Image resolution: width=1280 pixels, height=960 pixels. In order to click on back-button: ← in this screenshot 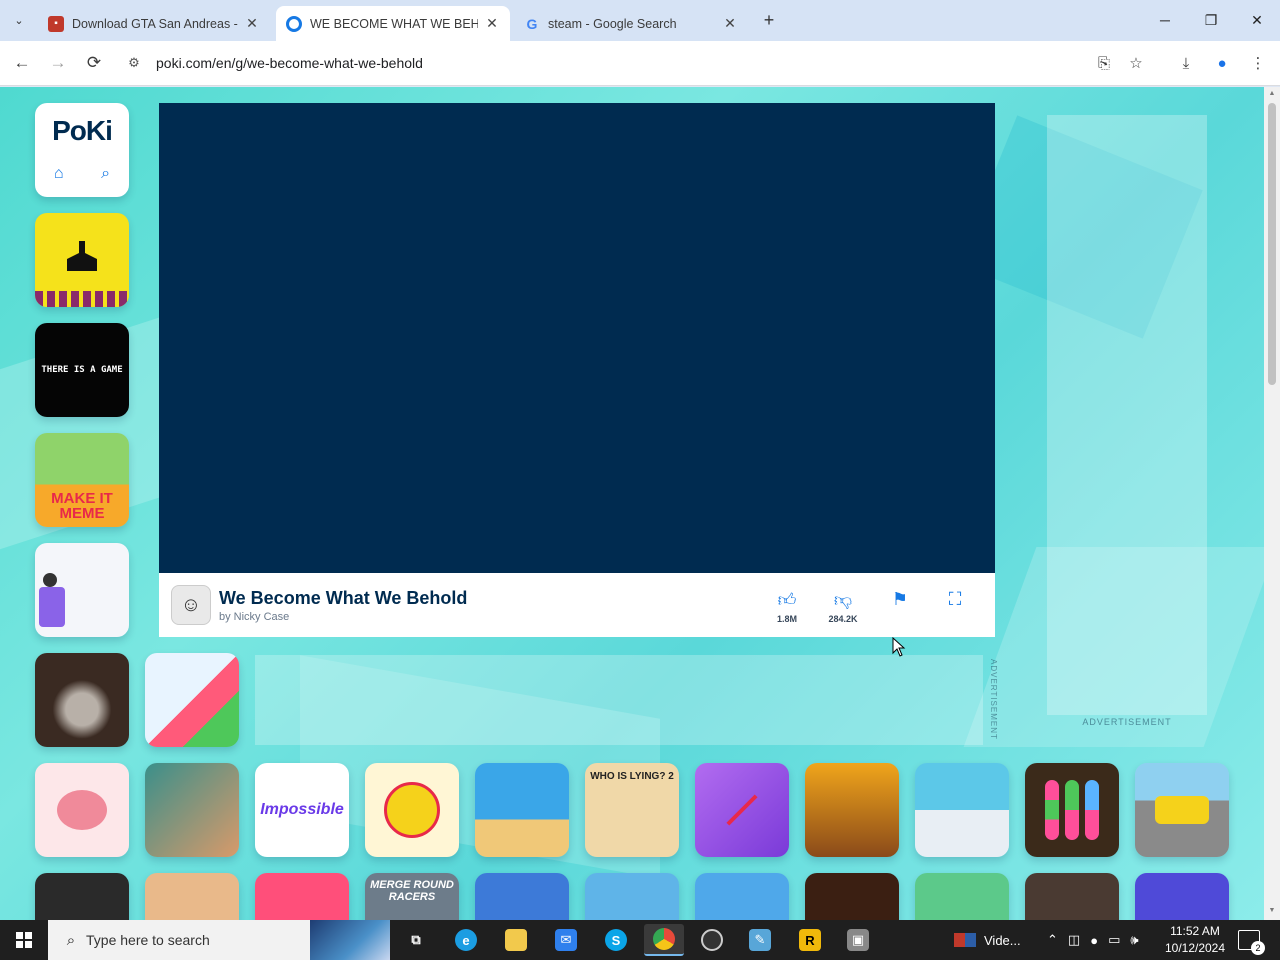, I will do `click(22, 63)`.